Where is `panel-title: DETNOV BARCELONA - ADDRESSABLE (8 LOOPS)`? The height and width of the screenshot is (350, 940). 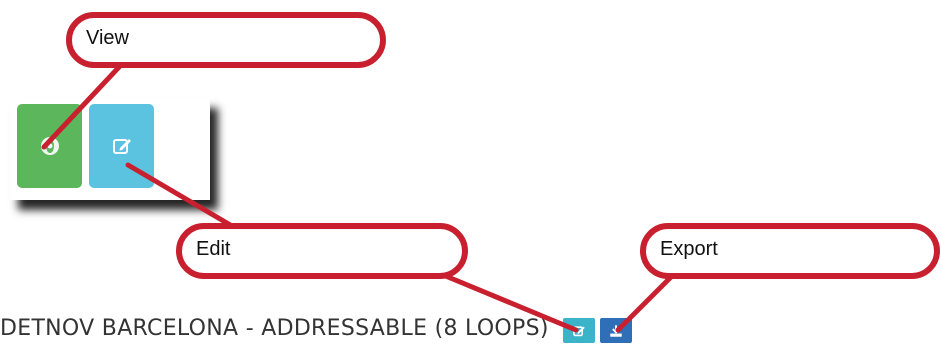 panel-title: DETNOV BARCELONA - ADDRESSABLE (8 LOOPS) is located at coordinates (274, 328).